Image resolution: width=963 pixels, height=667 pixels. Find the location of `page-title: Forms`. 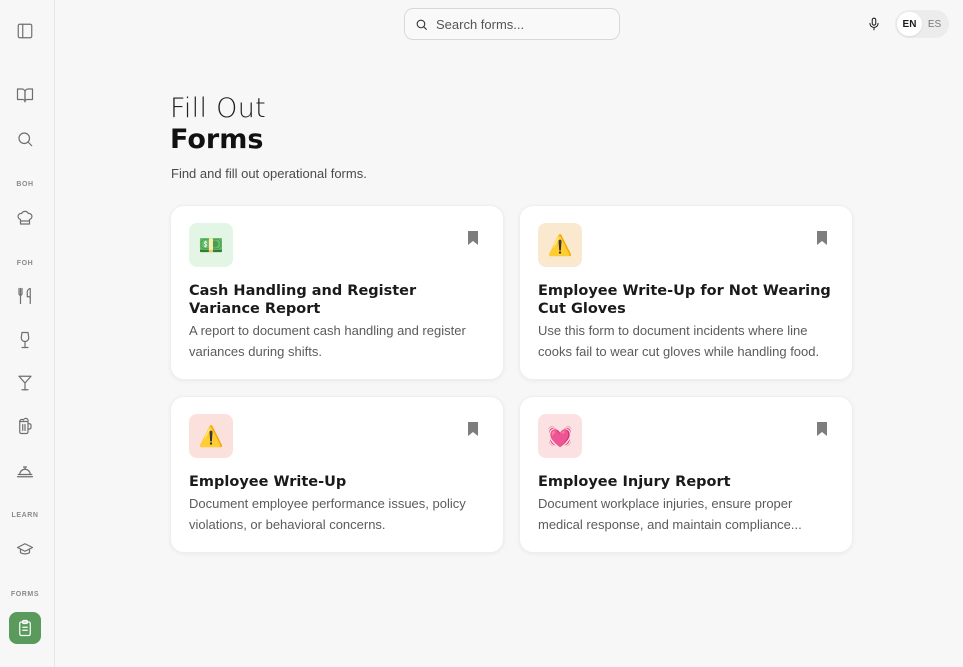

page-title: Forms is located at coordinates (217, 139).